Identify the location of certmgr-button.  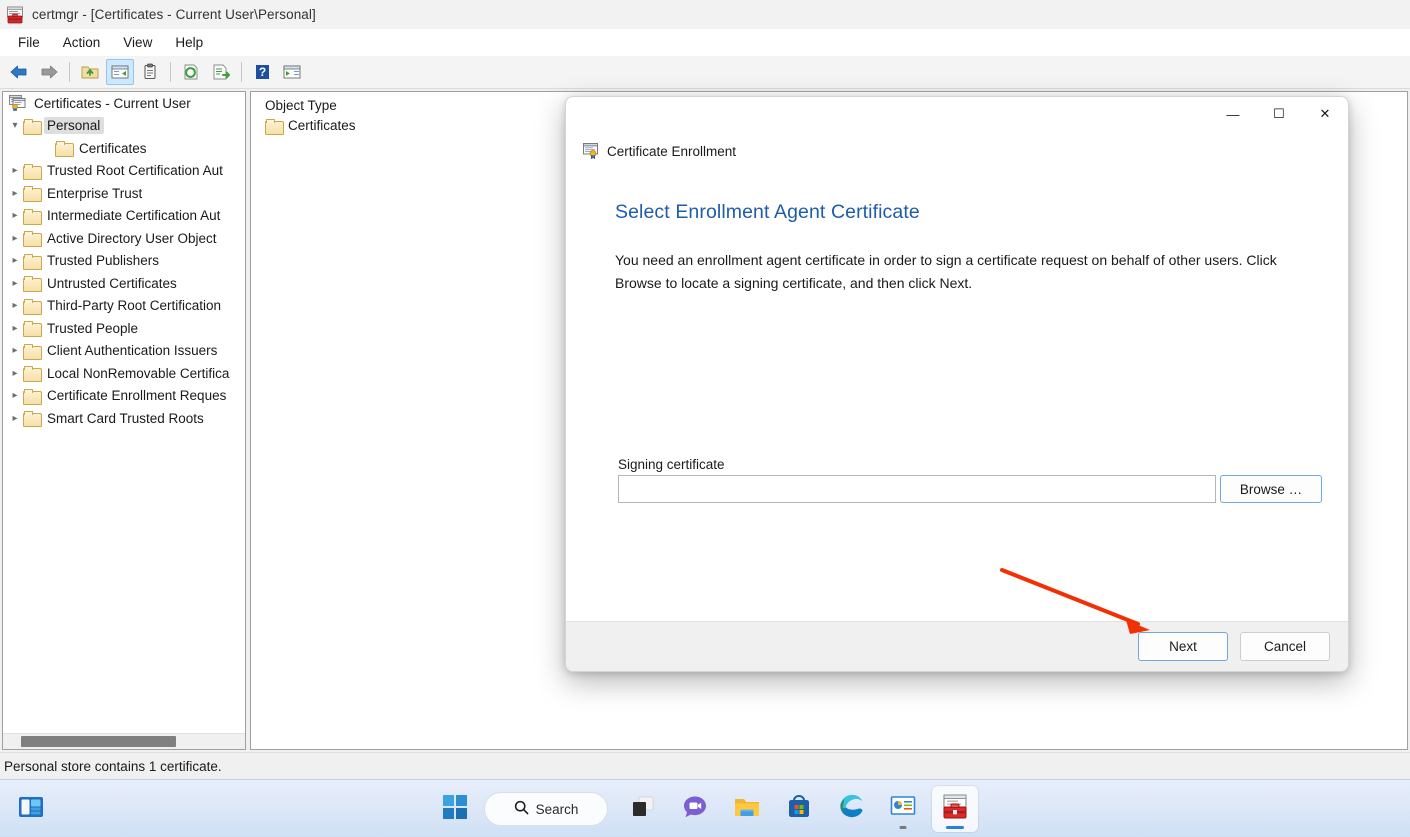
(955, 809).